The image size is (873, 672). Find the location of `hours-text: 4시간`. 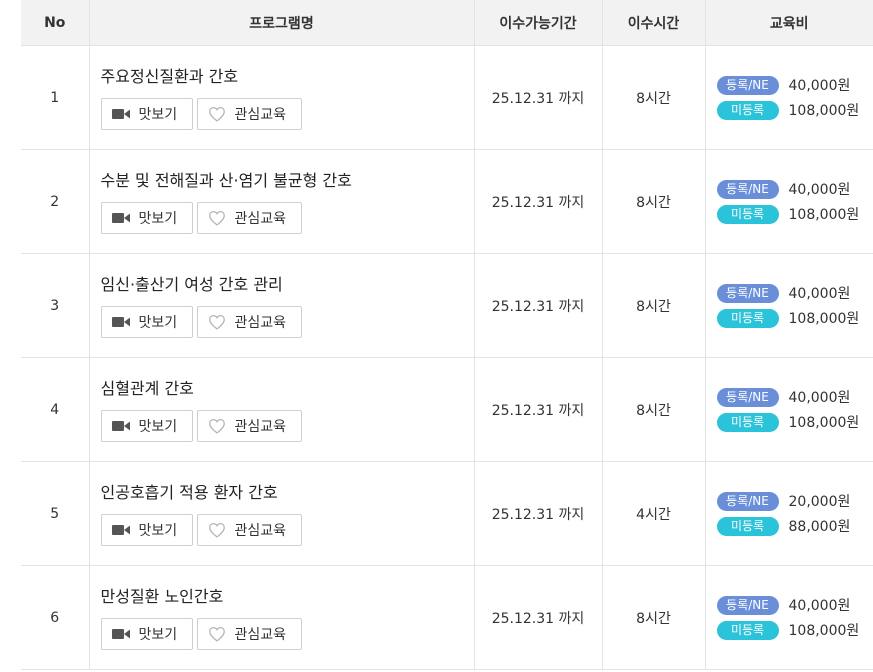

hours-text: 4시간 is located at coordinates (653, 514).